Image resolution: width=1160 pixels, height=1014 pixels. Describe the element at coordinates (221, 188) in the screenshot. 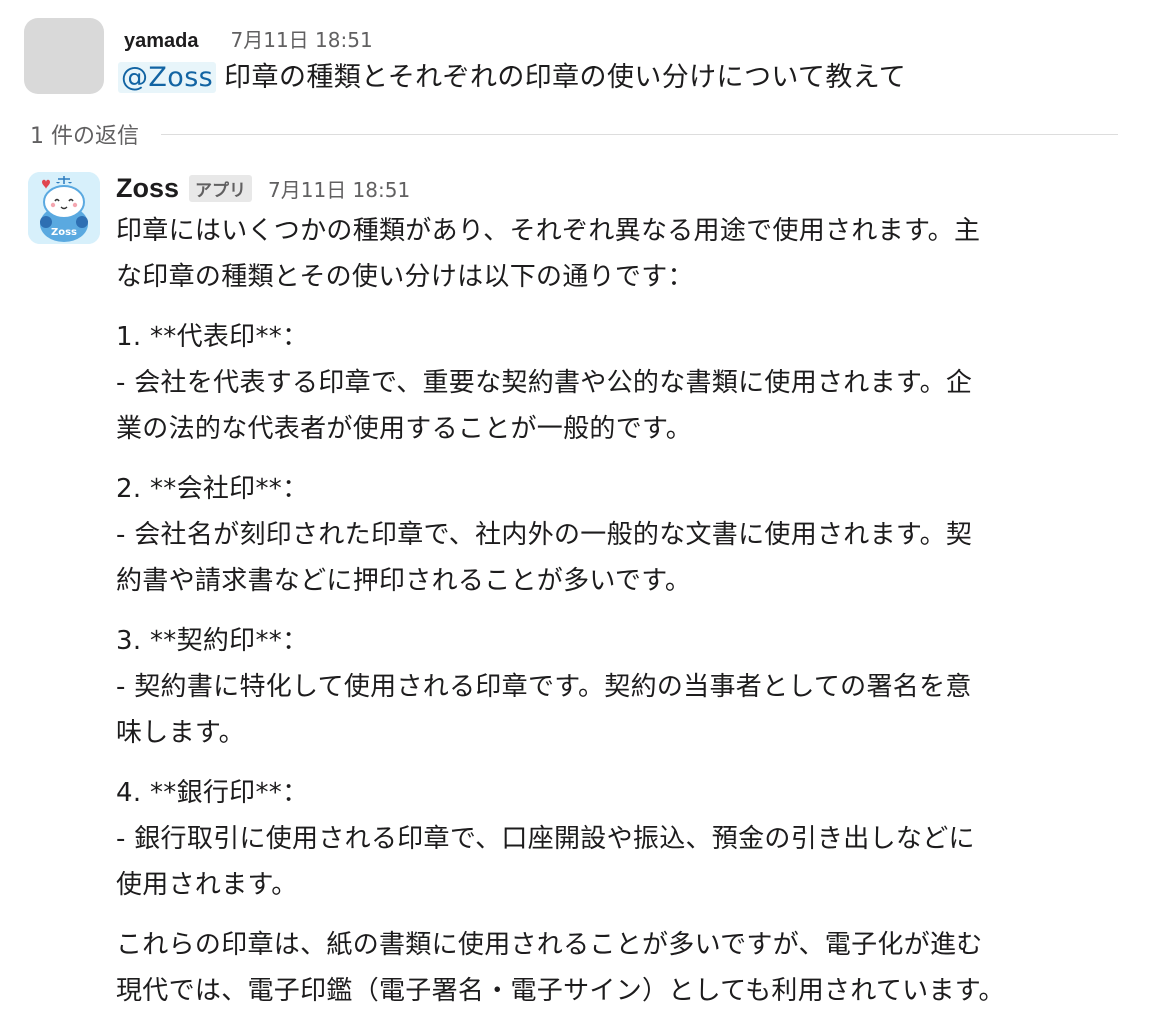

I see `app-badge: アプリ` at that location.